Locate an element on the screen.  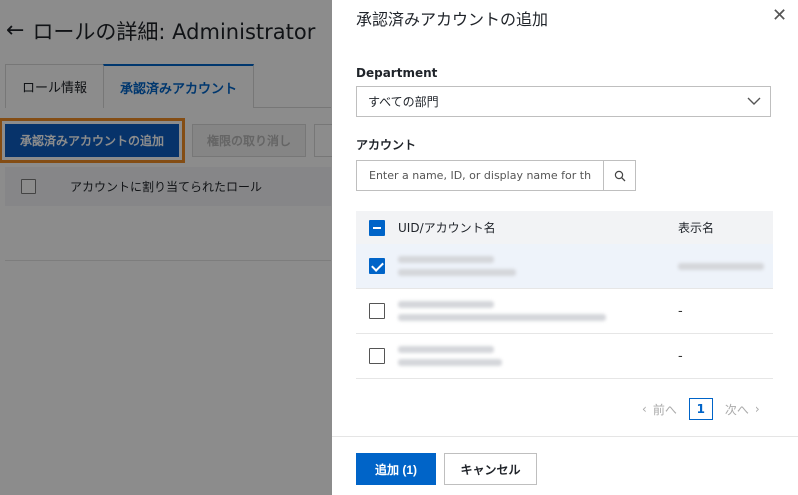
prev-page-button: 前へ is located at coordinates (665, 409).